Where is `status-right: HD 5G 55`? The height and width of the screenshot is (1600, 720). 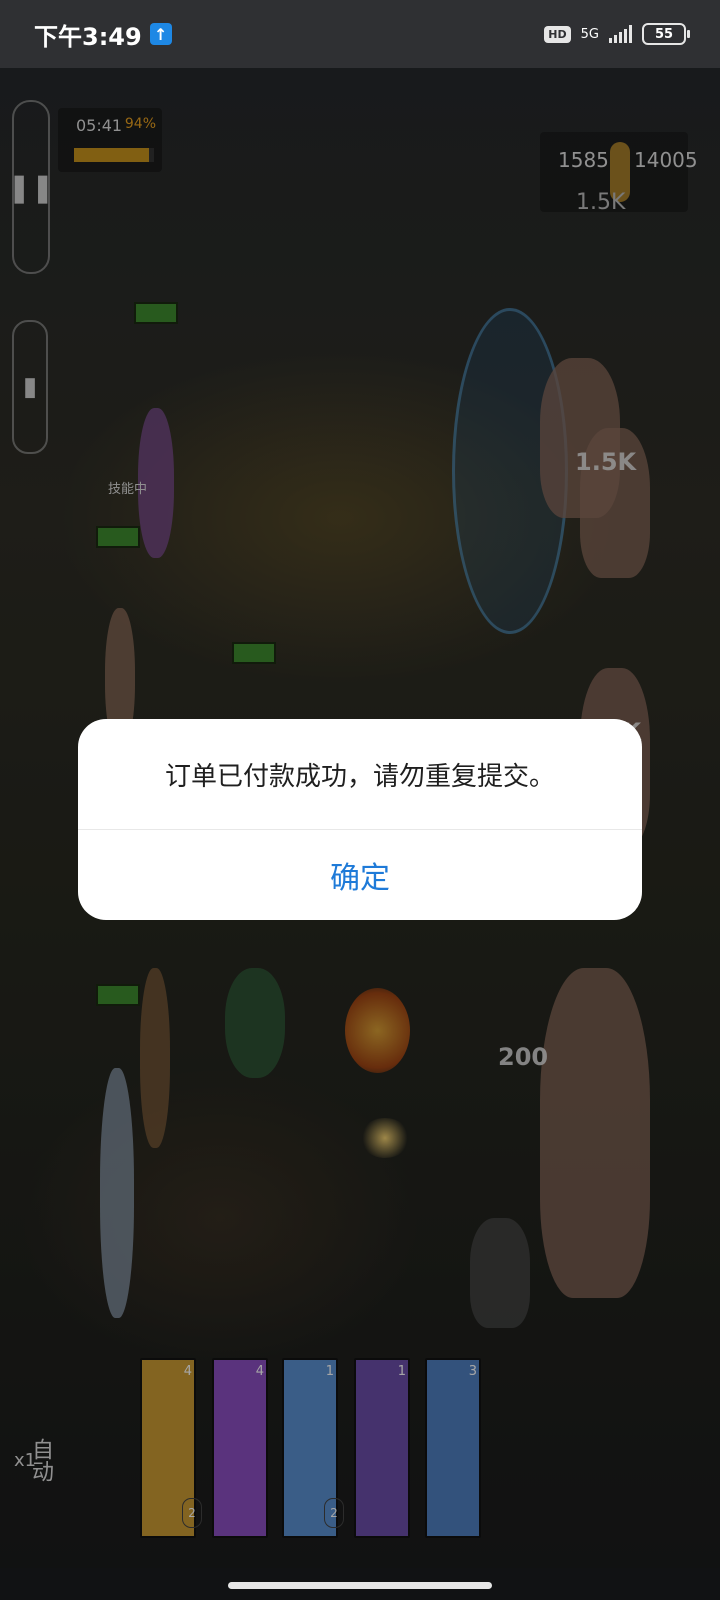 status-right: HD 5G 55 is located at coordinates (617, 34).